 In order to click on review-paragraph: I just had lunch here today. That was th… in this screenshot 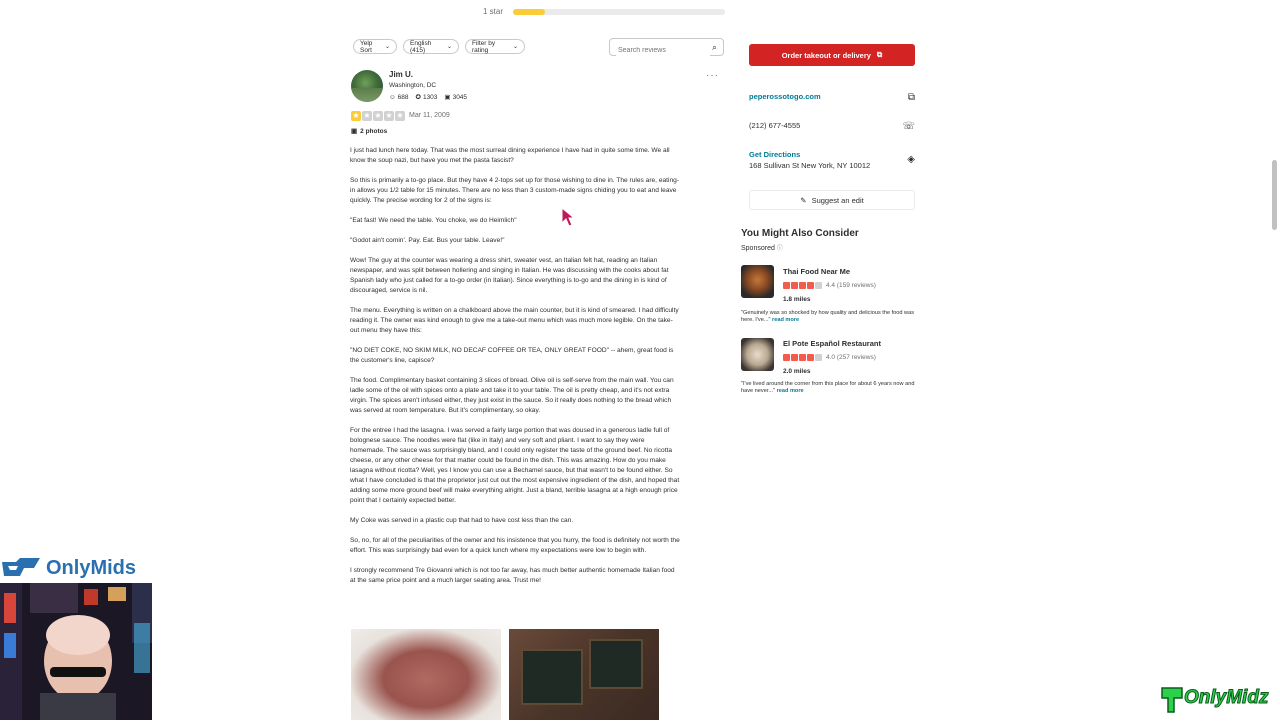, I will do `click(510, 155)`.